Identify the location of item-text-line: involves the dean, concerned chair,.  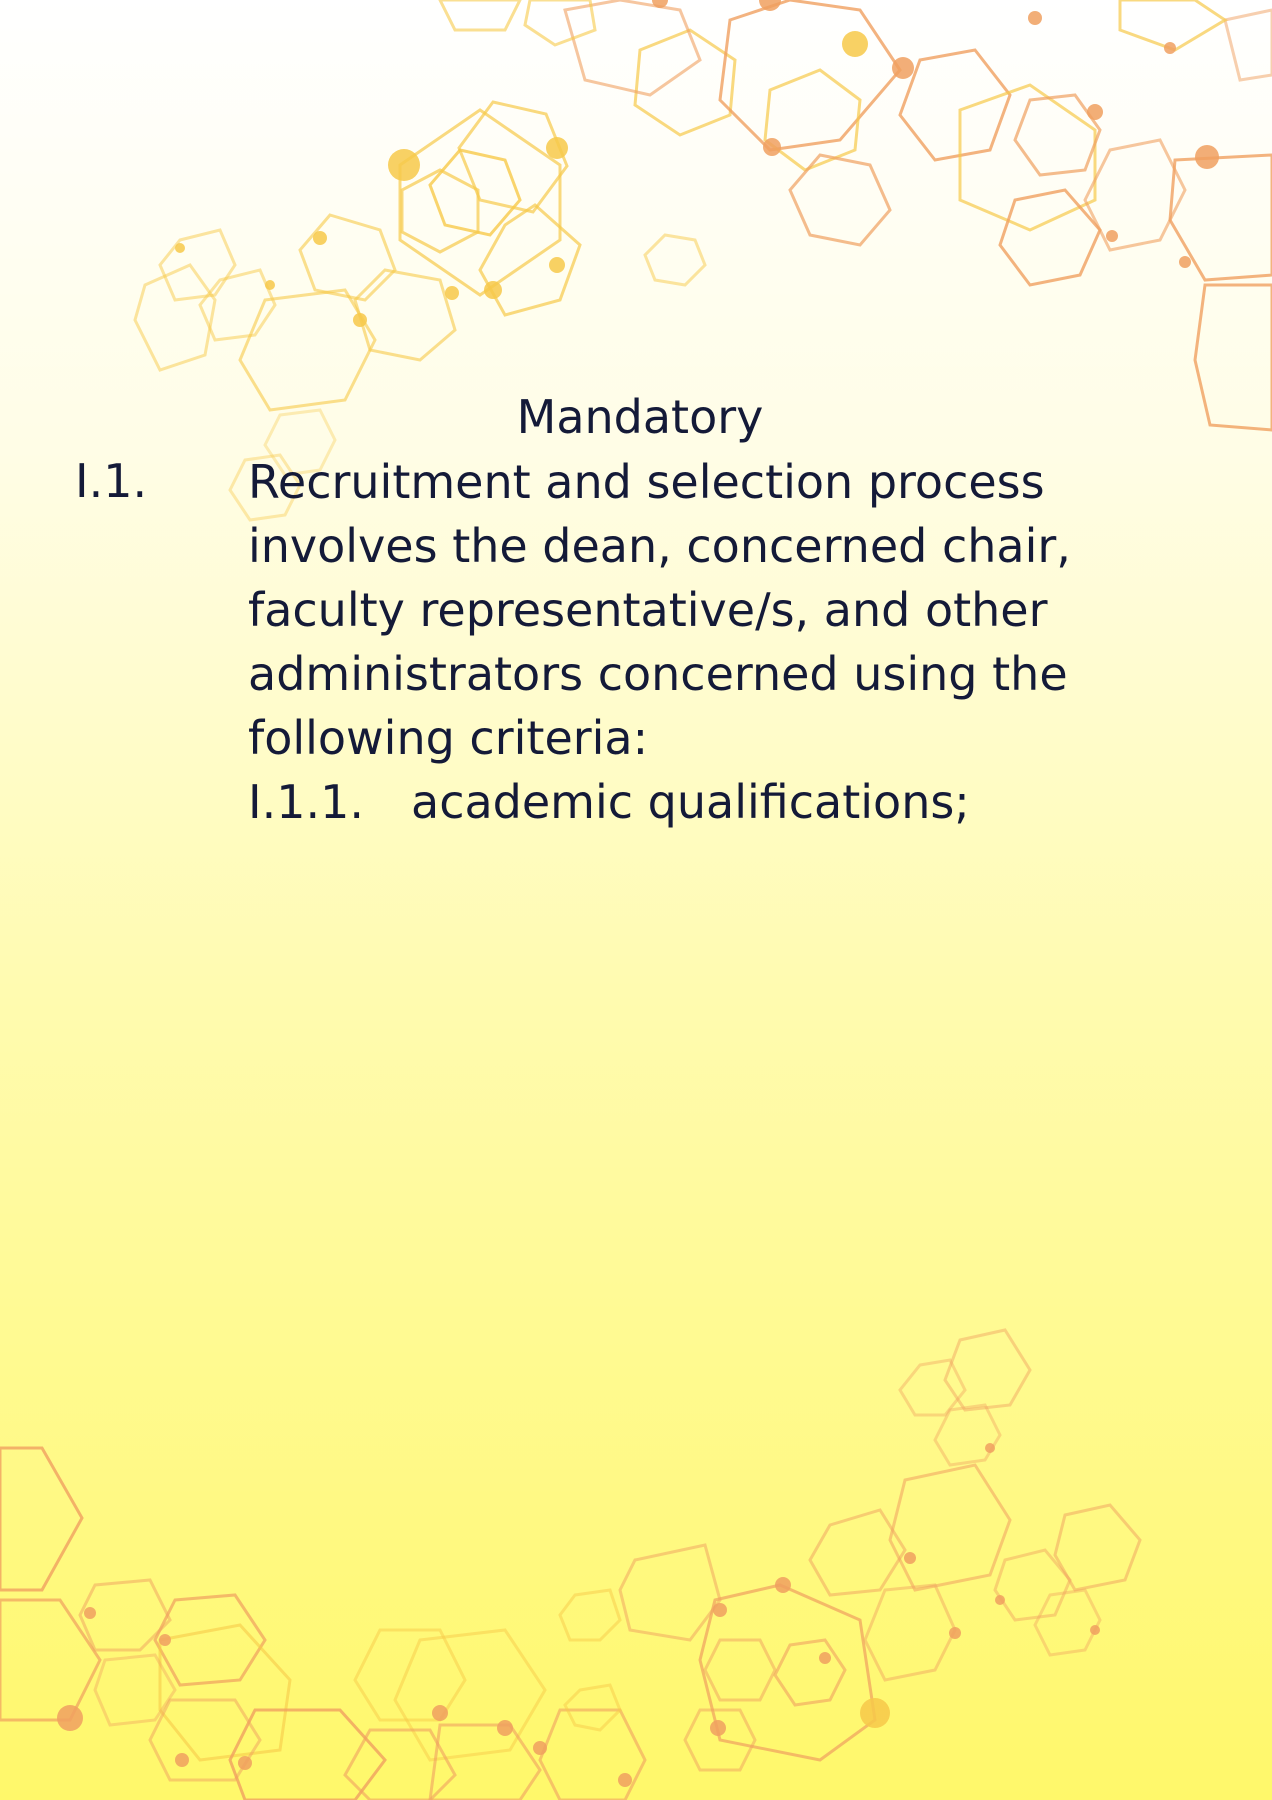
(659, 546).